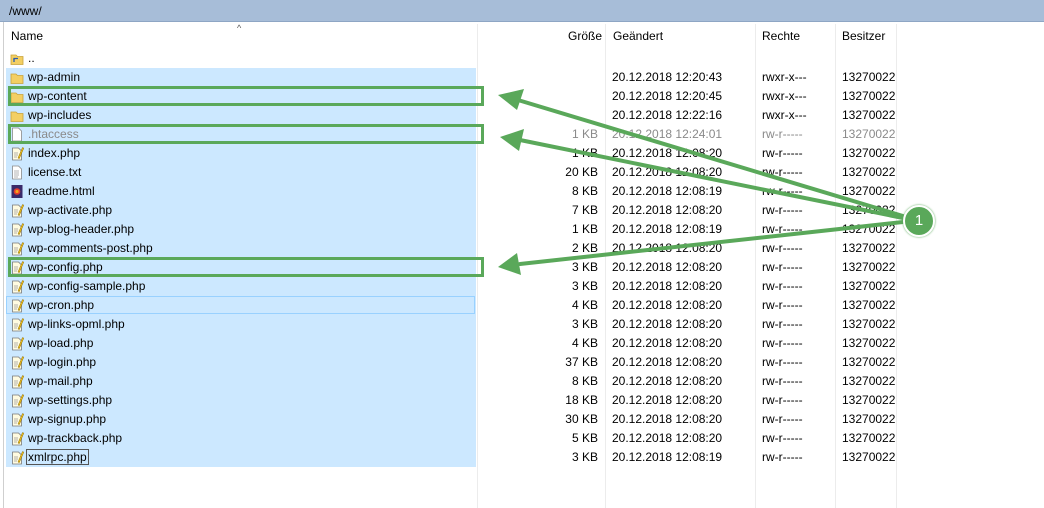 This screenshot has height=508, width=1044. What do you see at coordinates (27, 36) in the screenshot?
I see `column-name-header: Name` at bounding box center [27, 36].